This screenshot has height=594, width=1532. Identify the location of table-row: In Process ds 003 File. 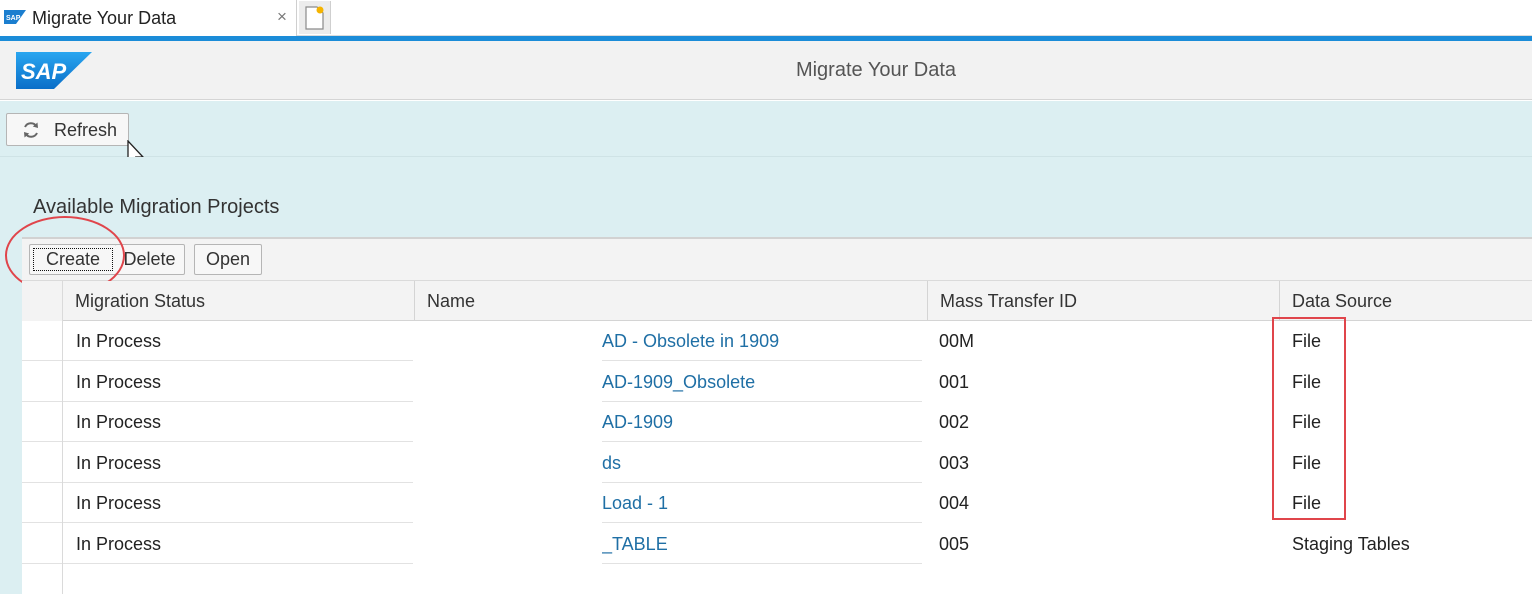
(777, 463).